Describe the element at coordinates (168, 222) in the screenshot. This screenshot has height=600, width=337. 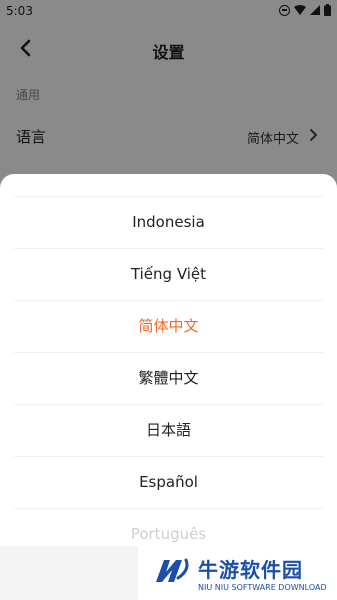
I see `language-option-indonesia: Indonesia` at that location.